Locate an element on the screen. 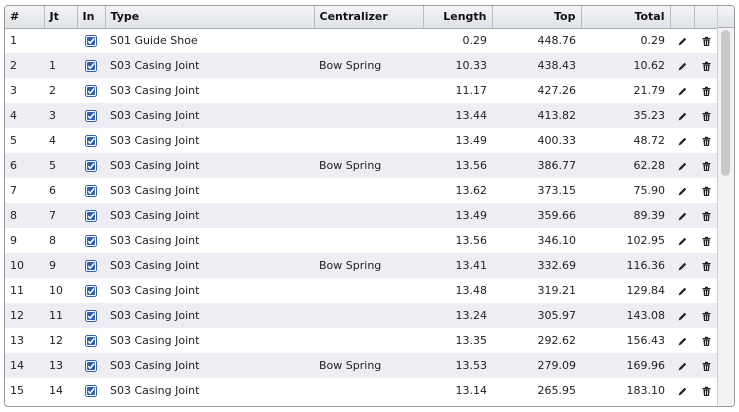 Image resolution: width=739 pixels, height=412 pixels. table-row: 13 12 S03 Casing Joint 13.35 292.62 156.43 is located at coordinates (361, 340).